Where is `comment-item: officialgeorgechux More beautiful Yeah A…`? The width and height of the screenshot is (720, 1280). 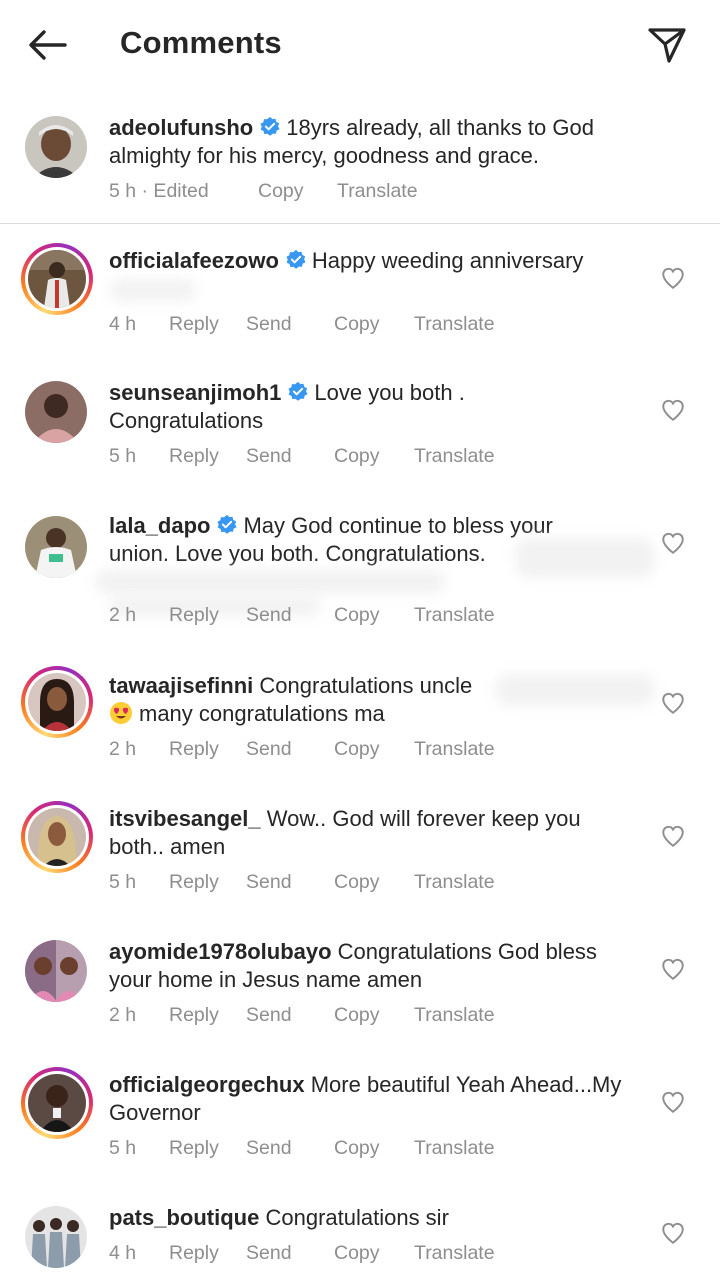 comment-item: officialgeorgechux More beautiful Yeah A… is located at coordinates (360, 1127).